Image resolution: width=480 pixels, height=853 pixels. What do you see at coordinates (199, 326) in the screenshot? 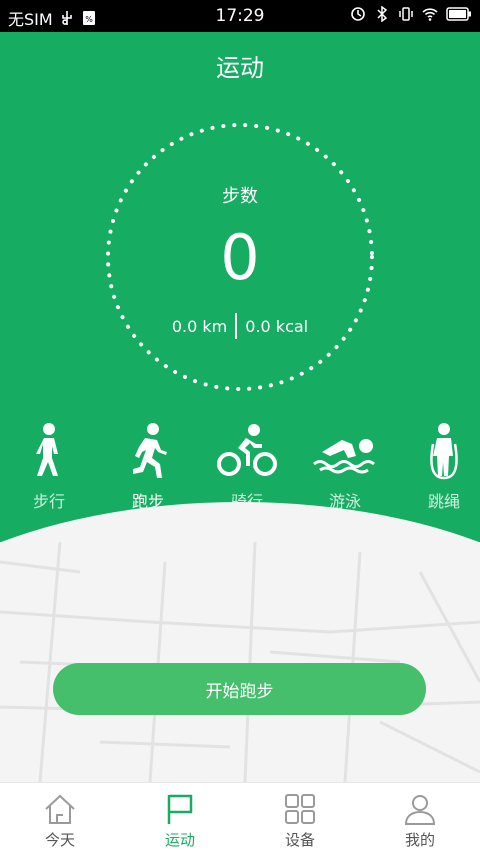
I see `distance-value: 0.0 km` at bounding box center [199, 326].